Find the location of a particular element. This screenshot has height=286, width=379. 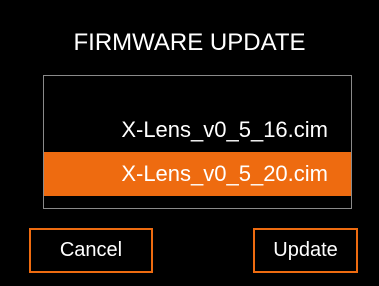

cancel-button: Cancel is located at coordinates (91, 250).